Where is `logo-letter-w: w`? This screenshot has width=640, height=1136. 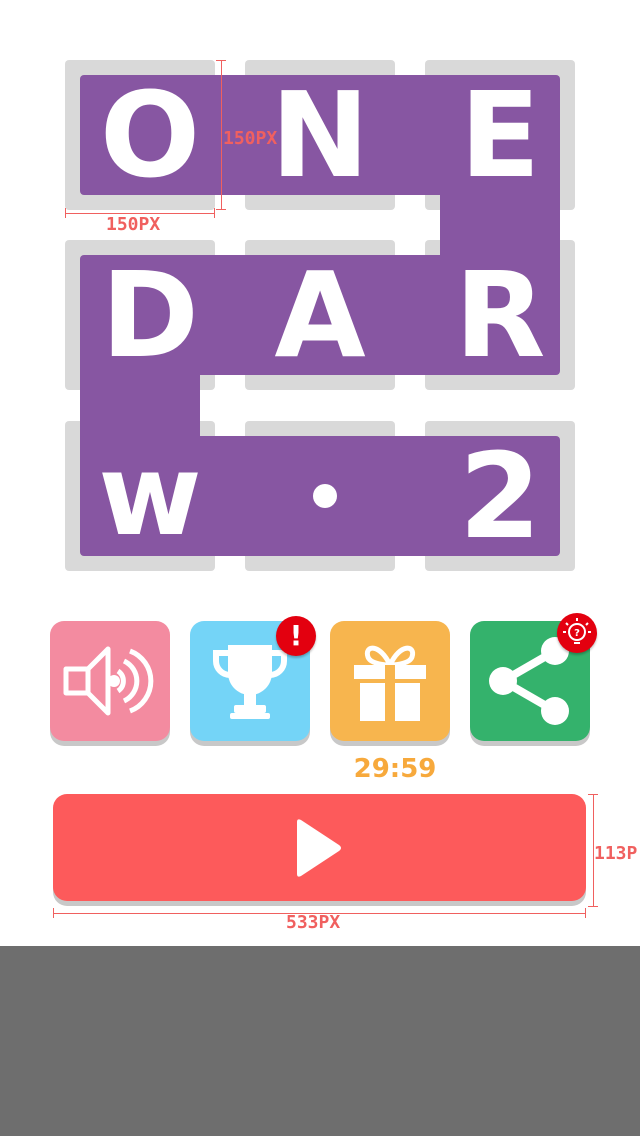 logo-letter-w: w is located at coordinates (150, 496).